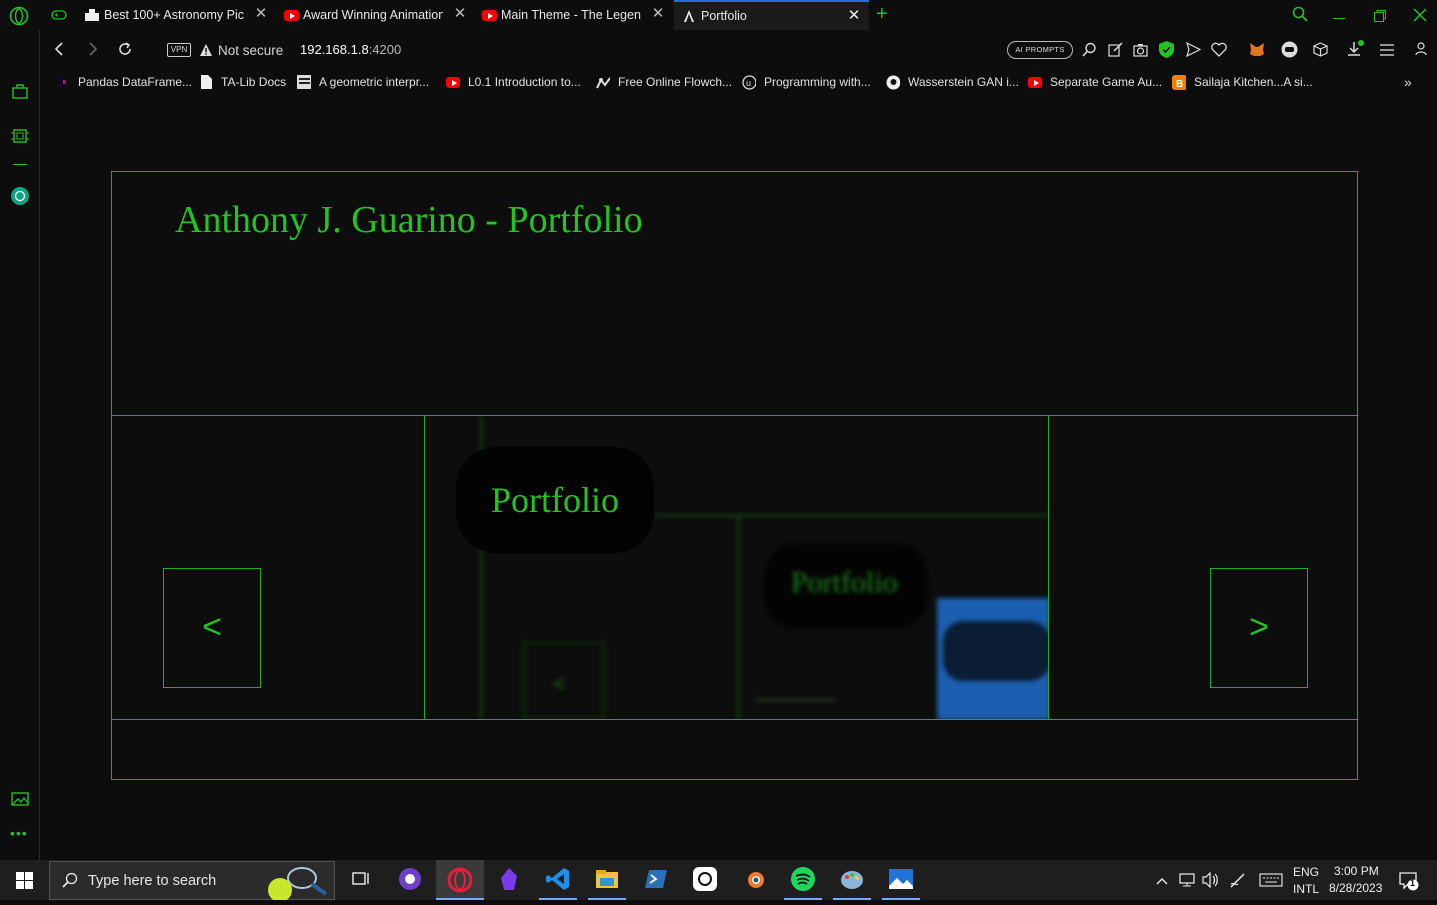 The height and width of the screenshot is (905, 1437). I want to click on download-icon, so click(1355, 49).